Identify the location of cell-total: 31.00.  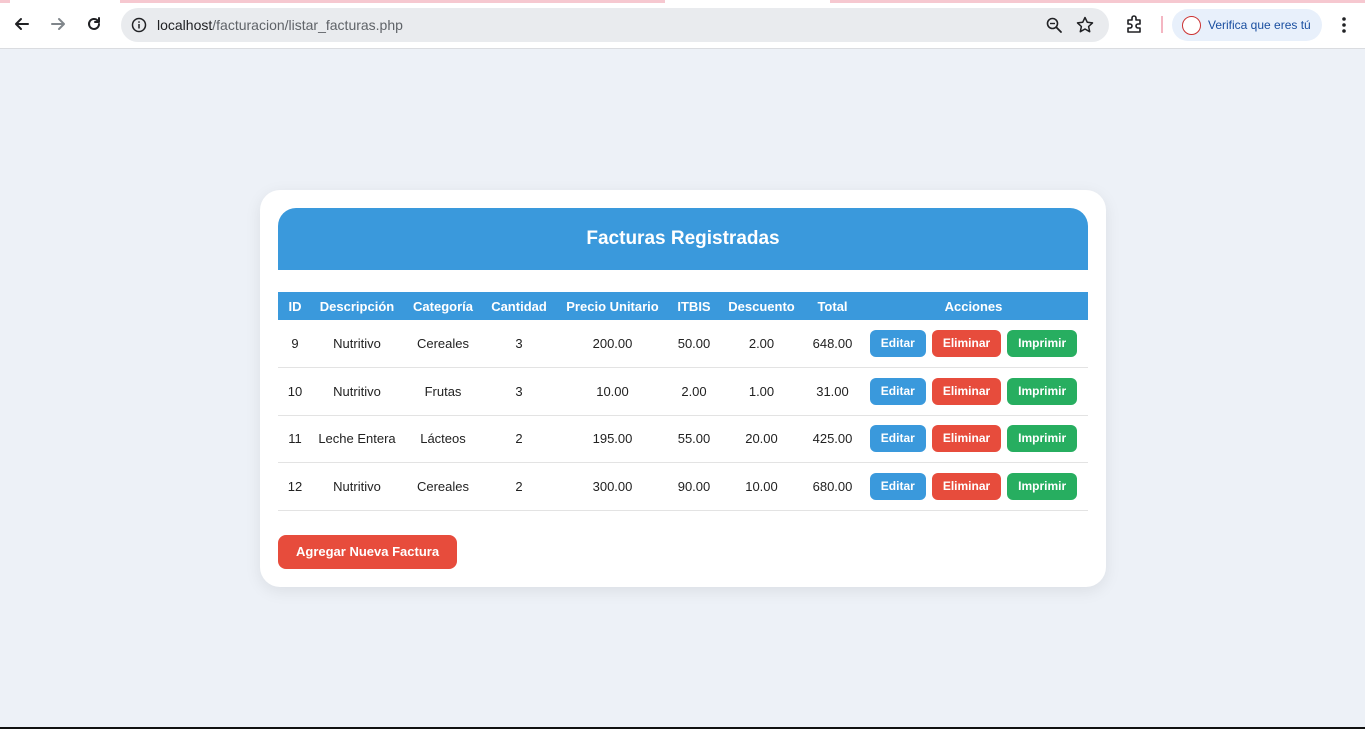
(832, 391).